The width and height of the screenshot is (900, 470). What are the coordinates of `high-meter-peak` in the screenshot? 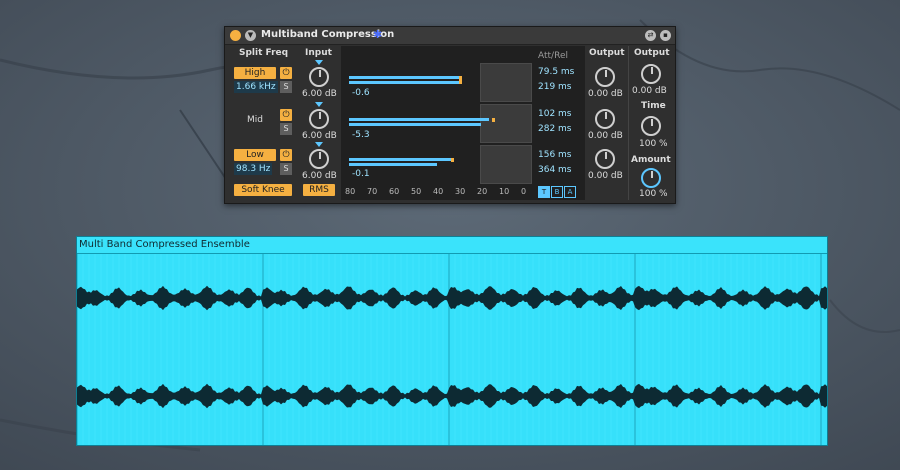 It's located at (460, 80).